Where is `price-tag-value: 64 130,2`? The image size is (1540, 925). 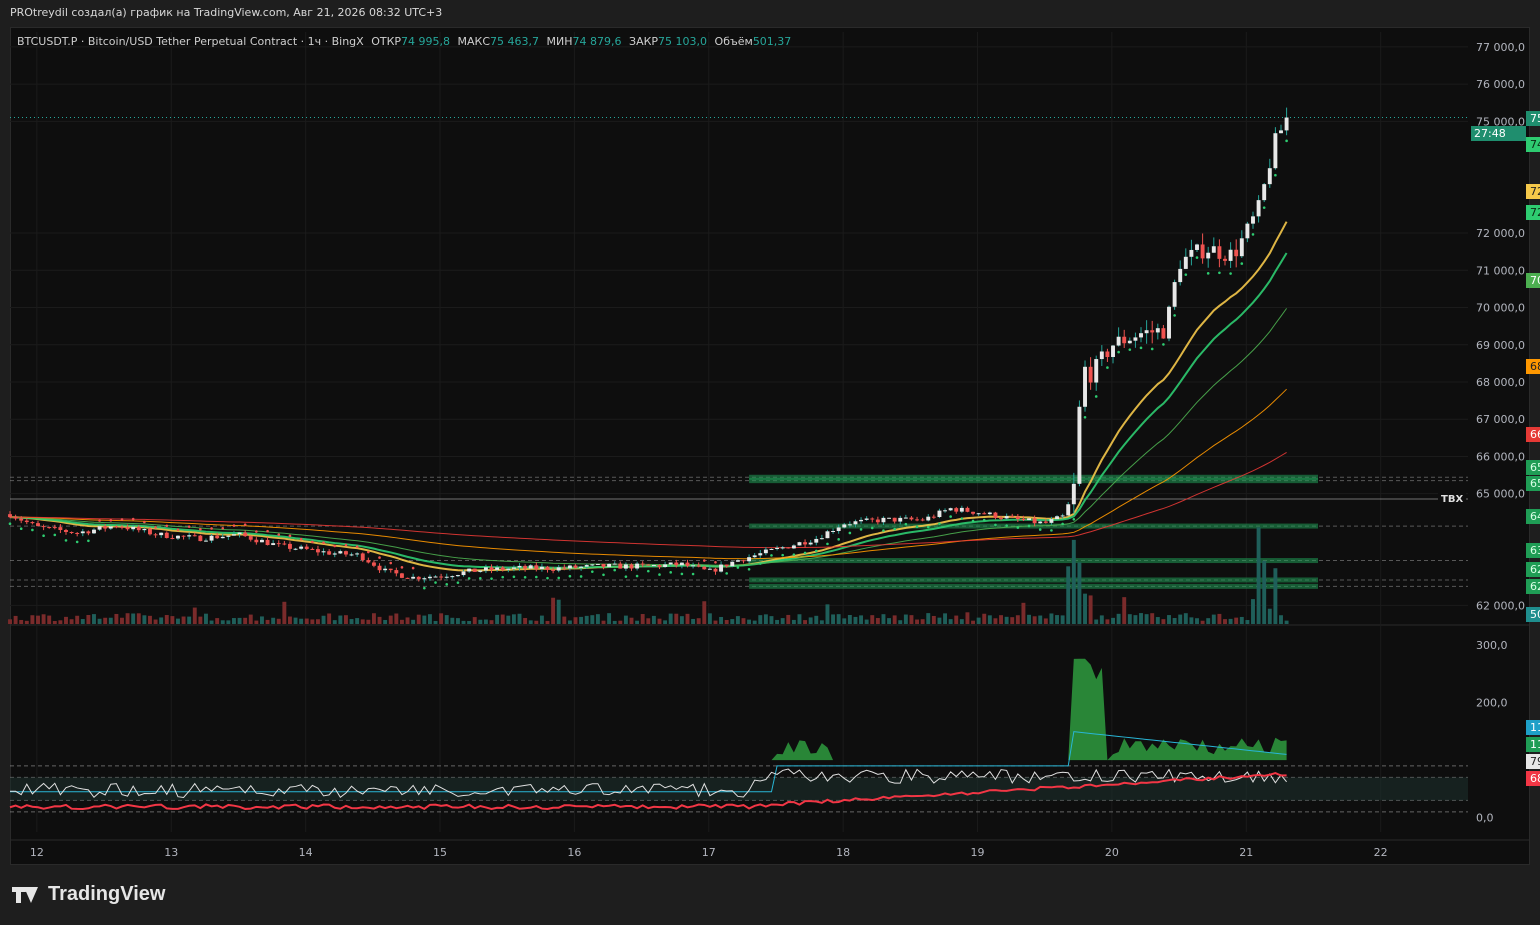 price-tag-value: 64 130,2 is located at coordinates (1533, 516).